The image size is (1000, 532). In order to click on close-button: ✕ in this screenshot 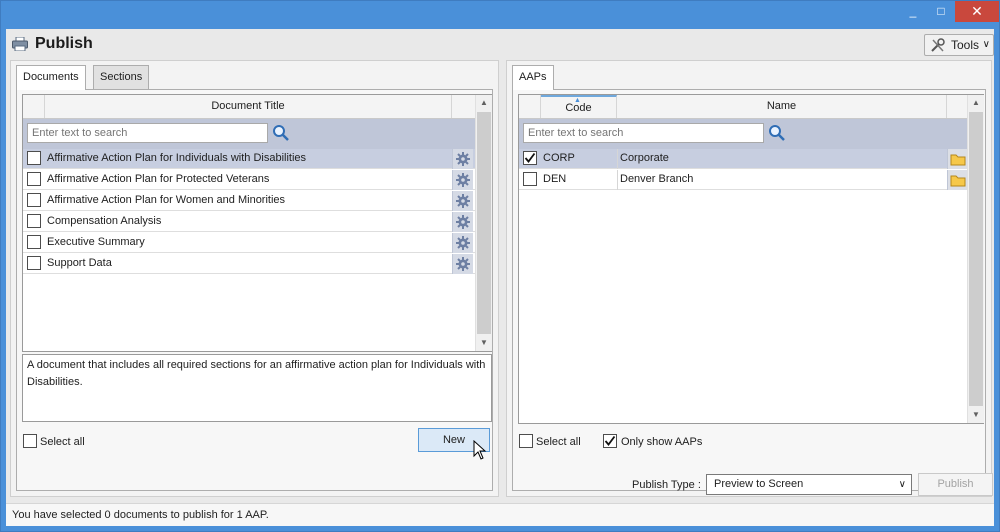, I will do `click(977, 11)`.